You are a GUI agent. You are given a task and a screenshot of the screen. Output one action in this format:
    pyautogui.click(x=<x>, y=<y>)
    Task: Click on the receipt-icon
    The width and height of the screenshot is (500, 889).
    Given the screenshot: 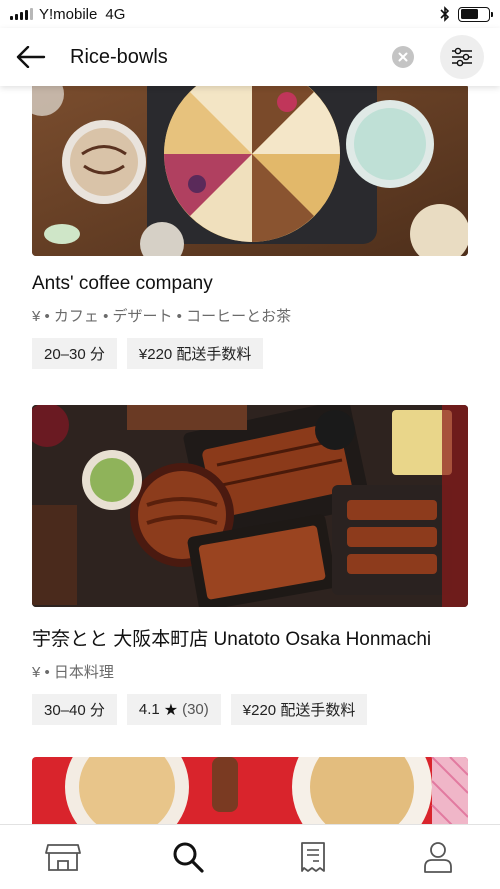 What is the action you would take?
    pyautogui.click(x=312, y=857)
    